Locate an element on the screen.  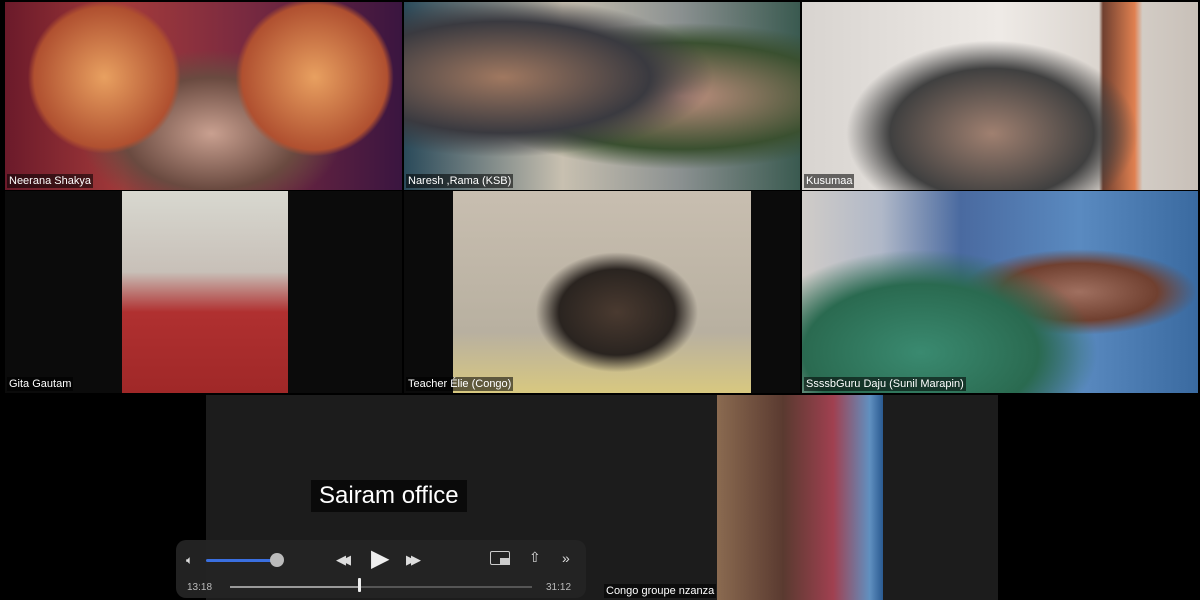
duration: 31:12 is located at coordinates (559, 587).